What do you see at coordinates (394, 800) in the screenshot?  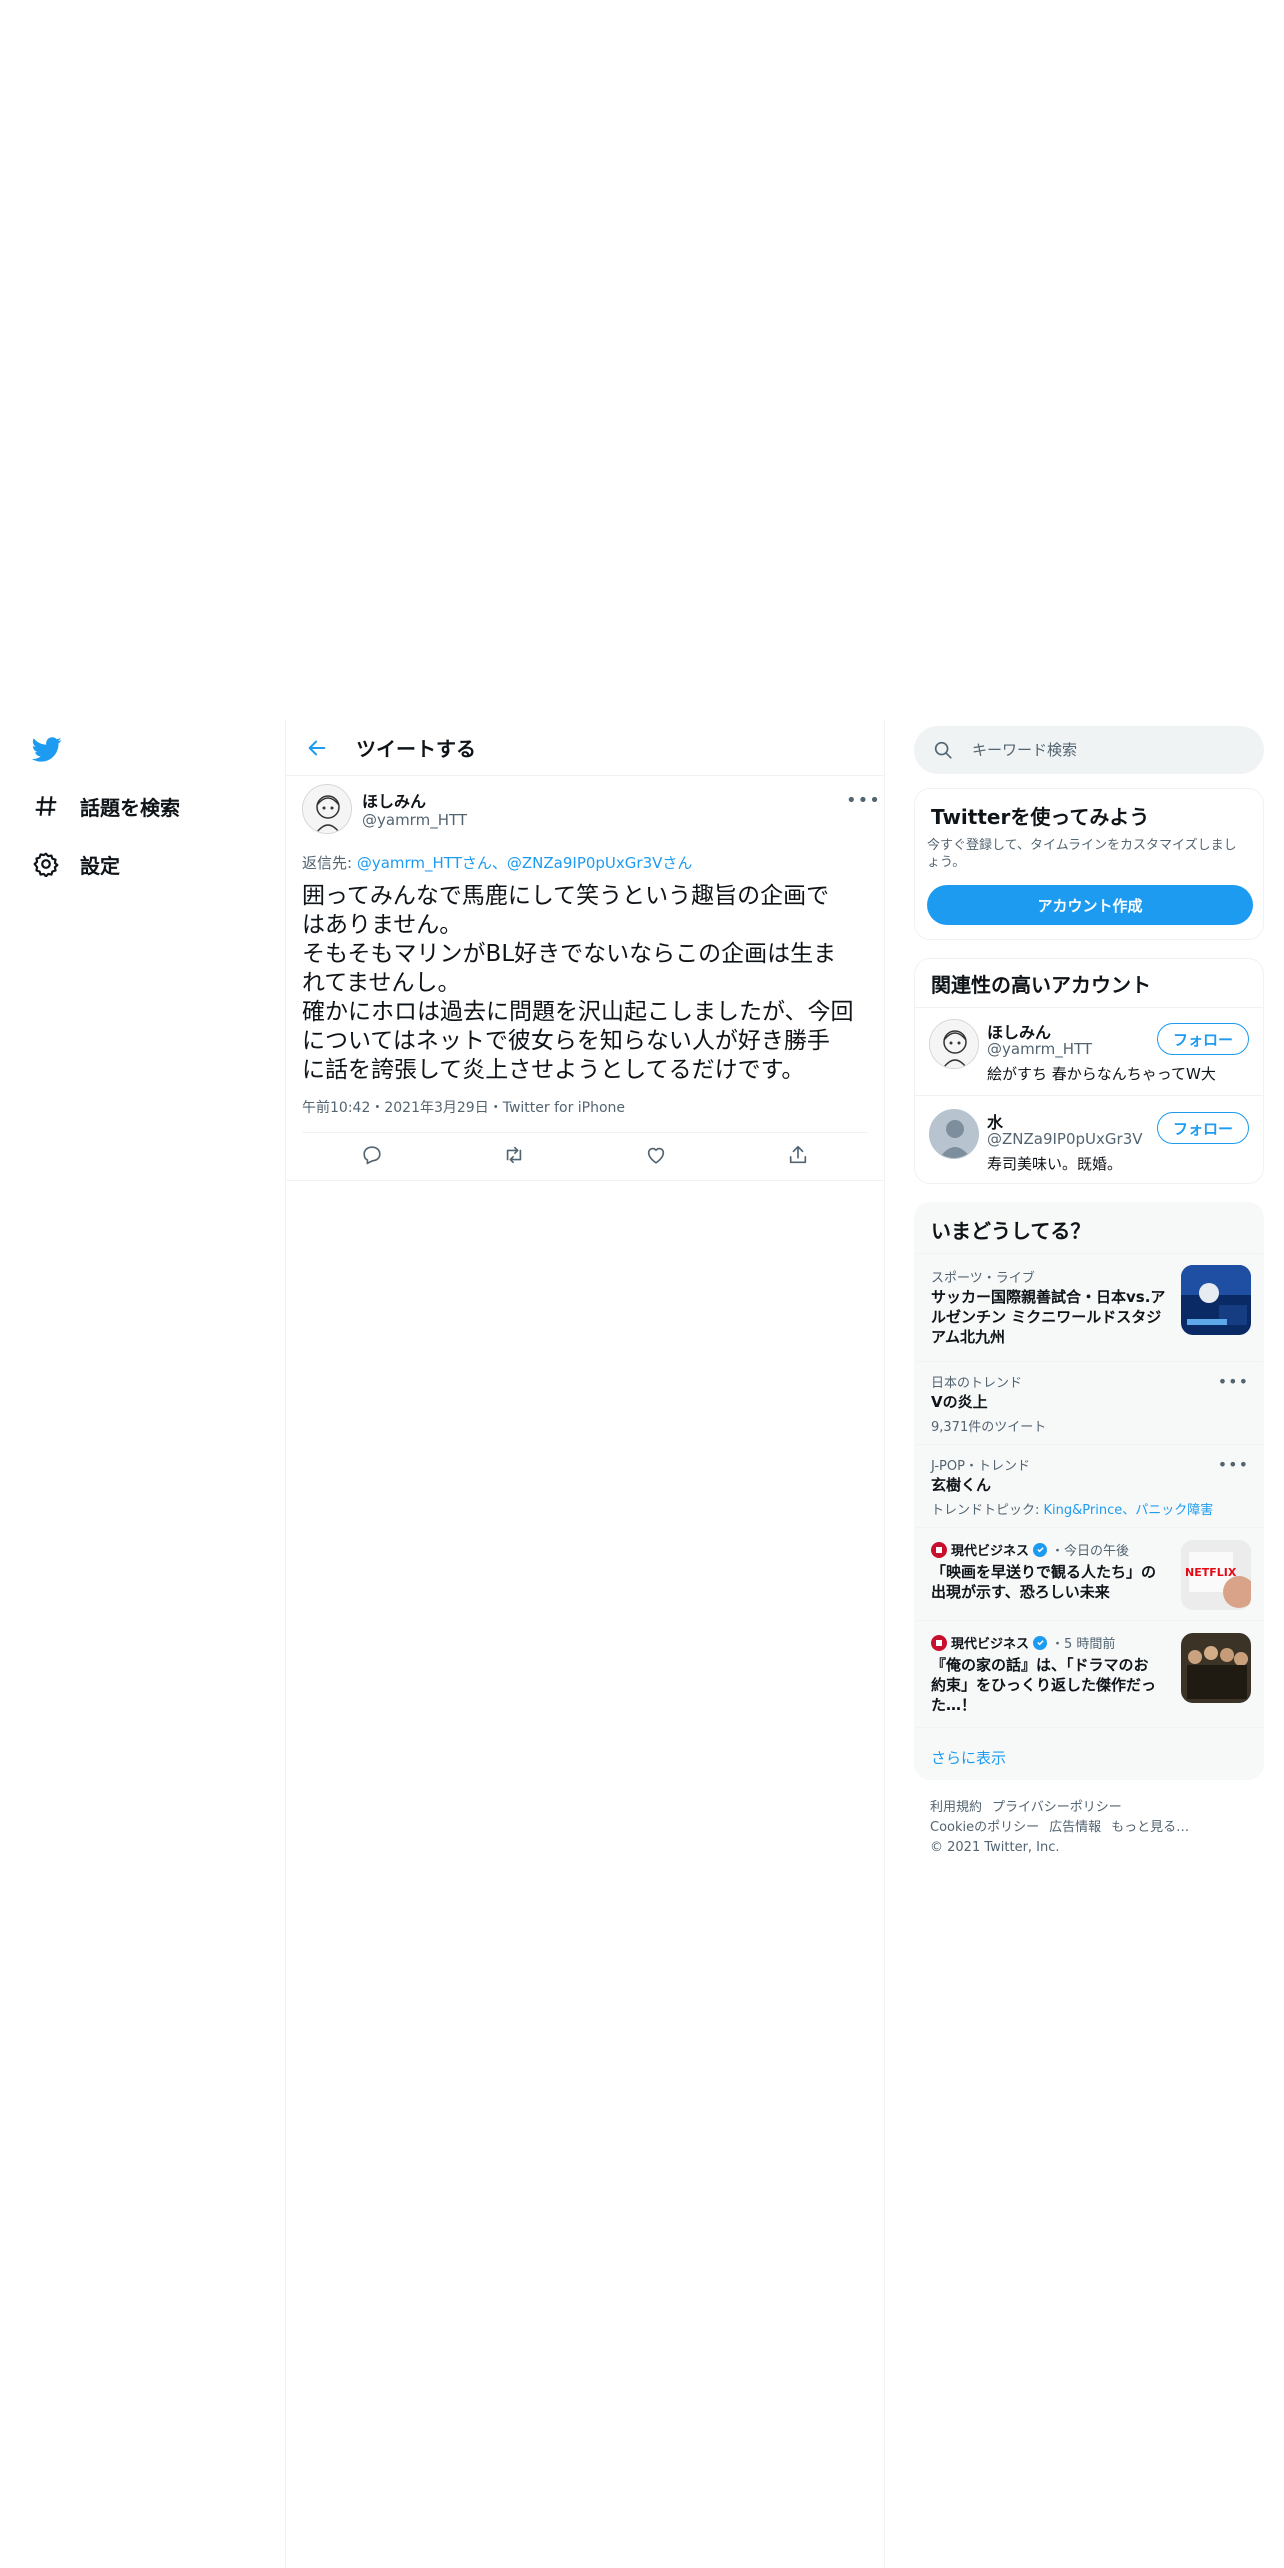 I see `author-name: ほしみん` at bounding box center [394, 800].